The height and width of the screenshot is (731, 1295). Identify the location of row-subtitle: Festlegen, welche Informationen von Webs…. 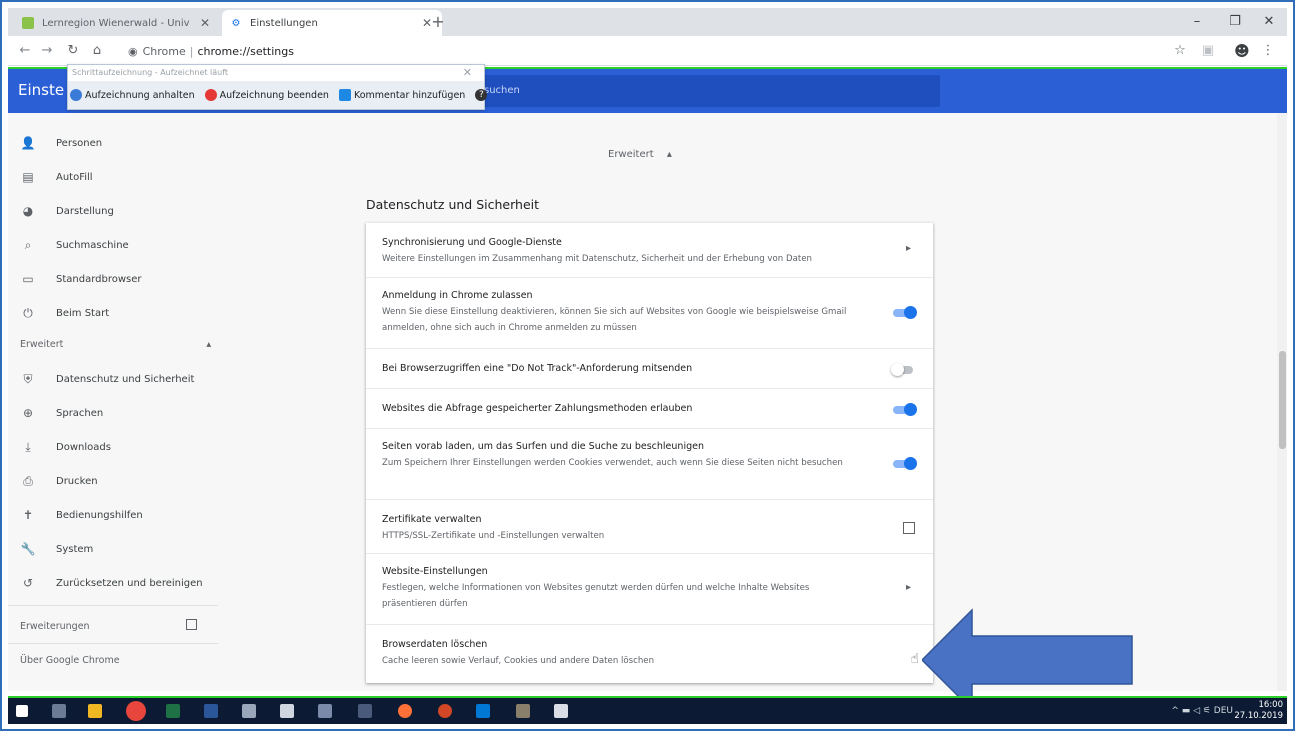
(596, 596).